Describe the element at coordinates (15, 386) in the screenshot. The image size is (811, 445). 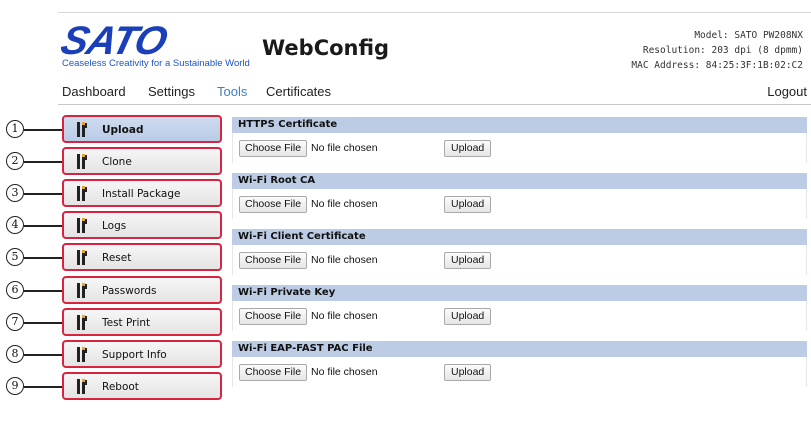
I see `callout-number: 9` at that location.